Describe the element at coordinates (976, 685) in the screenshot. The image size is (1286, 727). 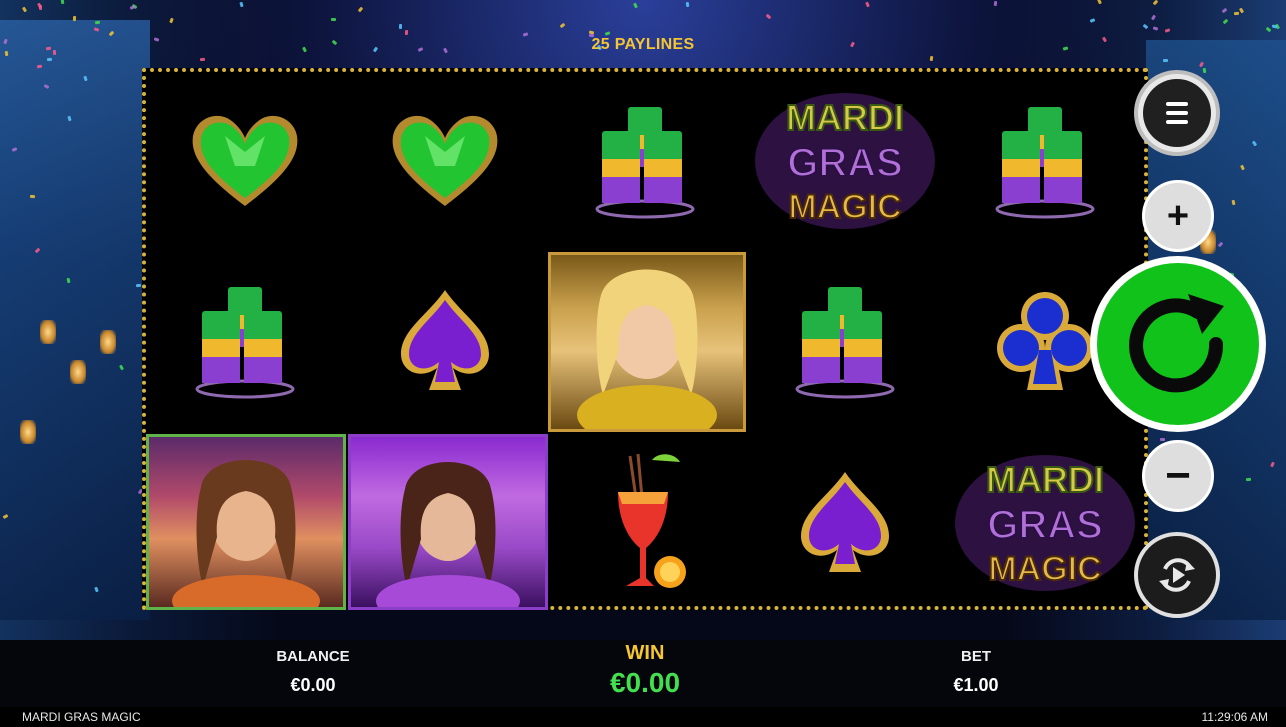
I see `bet-value: €1.00` at that location.